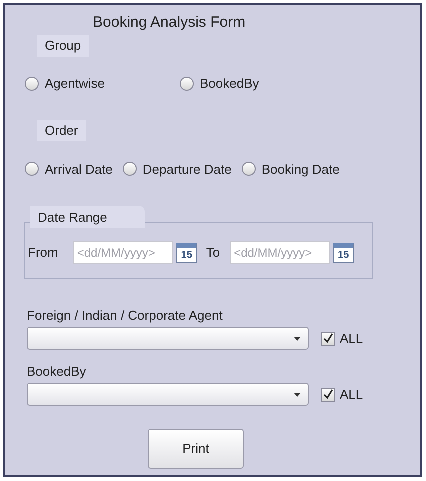 This screenshot has height=481, width=426. What do you see at coordinates (230, 84) in the screenshot?
I see `radio-label: BookedBy` at bounding box center [230, 84].